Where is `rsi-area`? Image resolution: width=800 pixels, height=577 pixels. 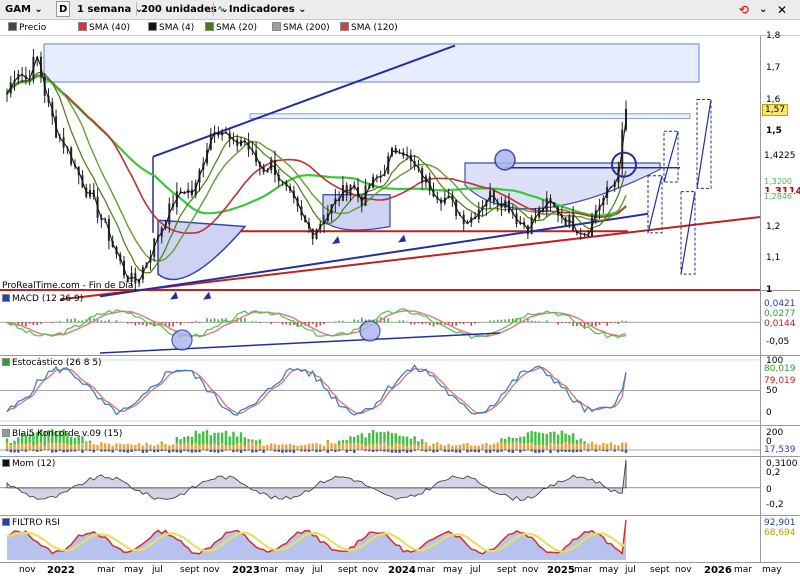
rsi-area is located at coordinates (316, 540).